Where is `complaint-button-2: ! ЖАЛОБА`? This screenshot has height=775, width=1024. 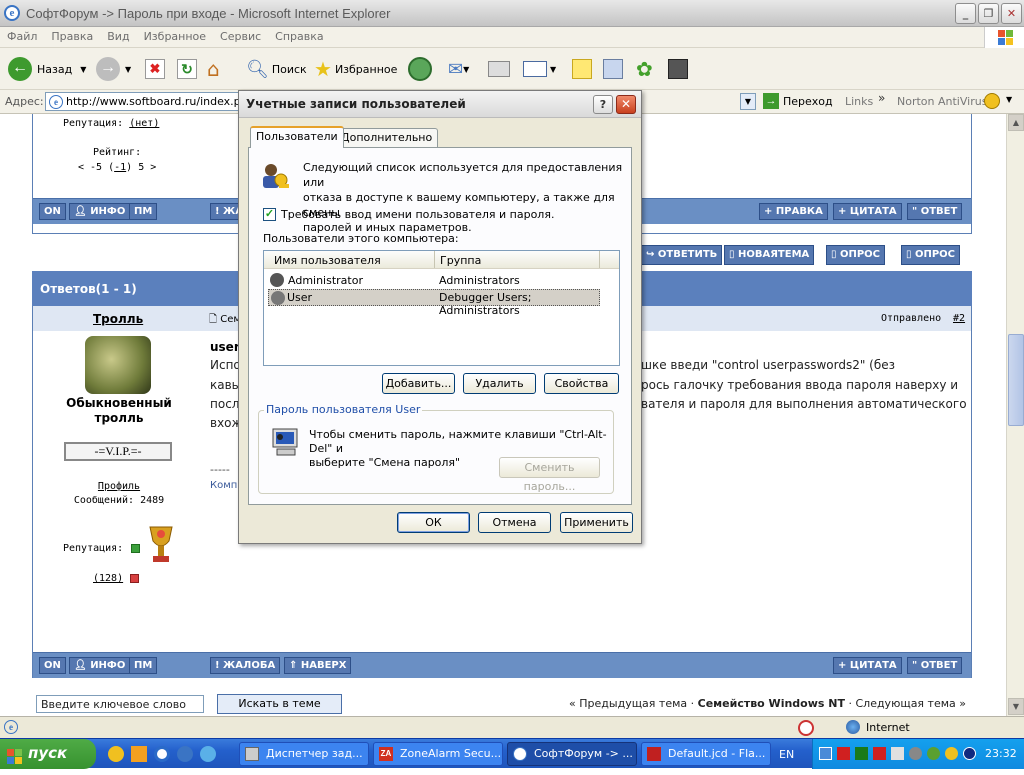
complaint-button-2: ! ЖАЛОБА is located at coordinates (245, 665).